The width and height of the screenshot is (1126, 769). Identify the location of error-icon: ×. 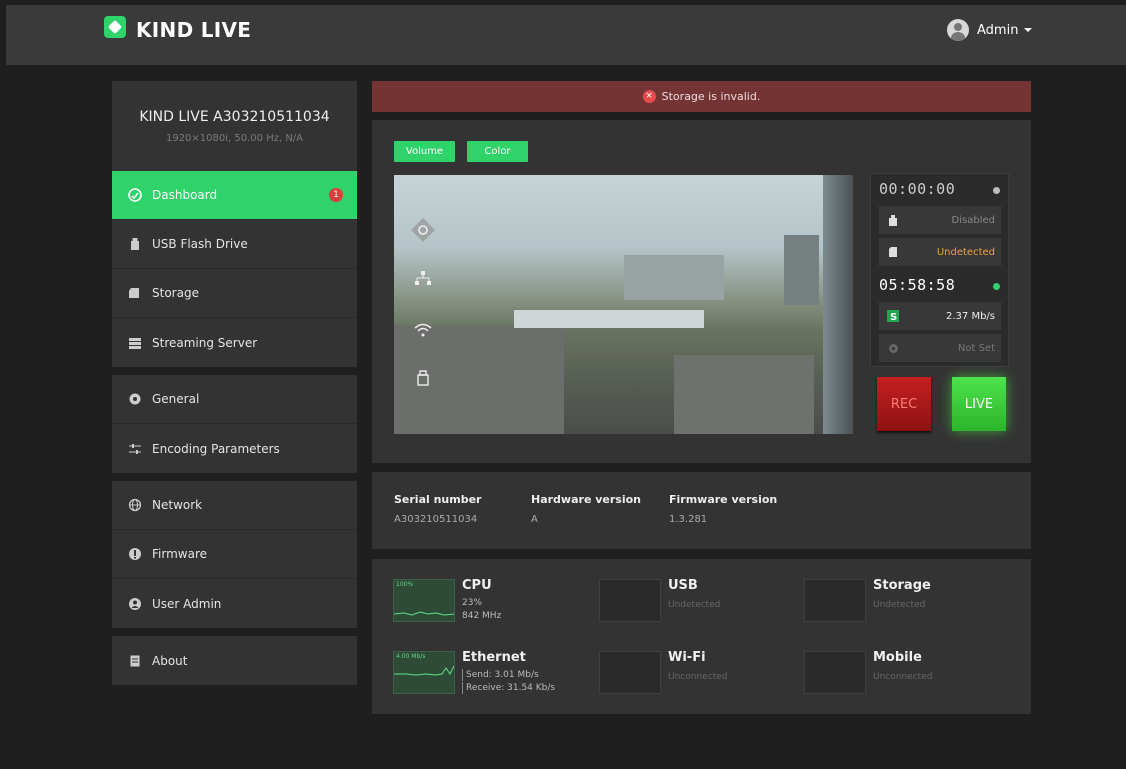
(649, 96).